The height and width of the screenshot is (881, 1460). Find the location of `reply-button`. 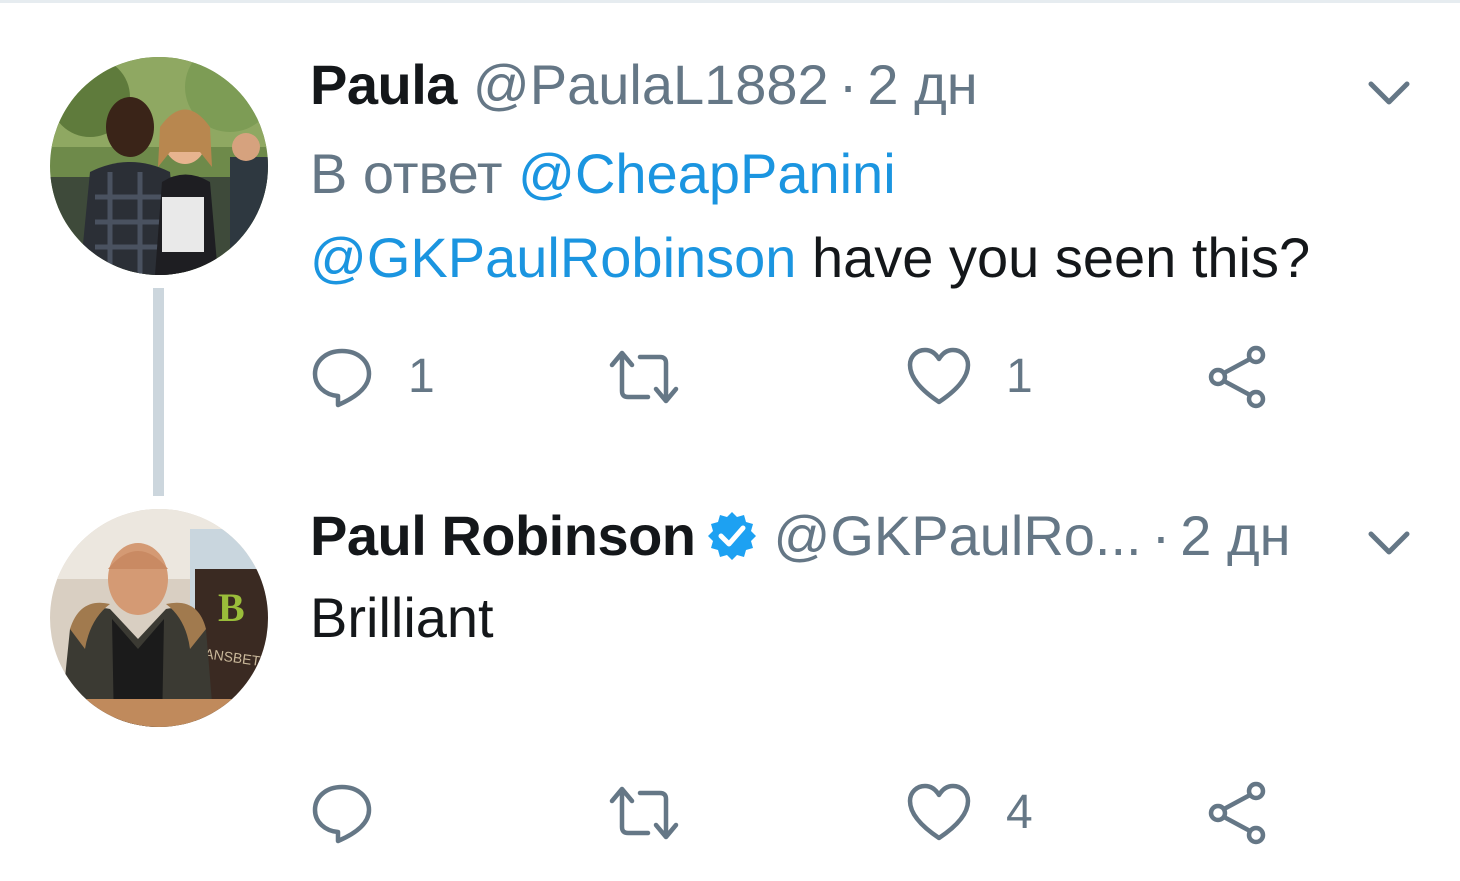

reply-button is located at coordinates (359, 813).